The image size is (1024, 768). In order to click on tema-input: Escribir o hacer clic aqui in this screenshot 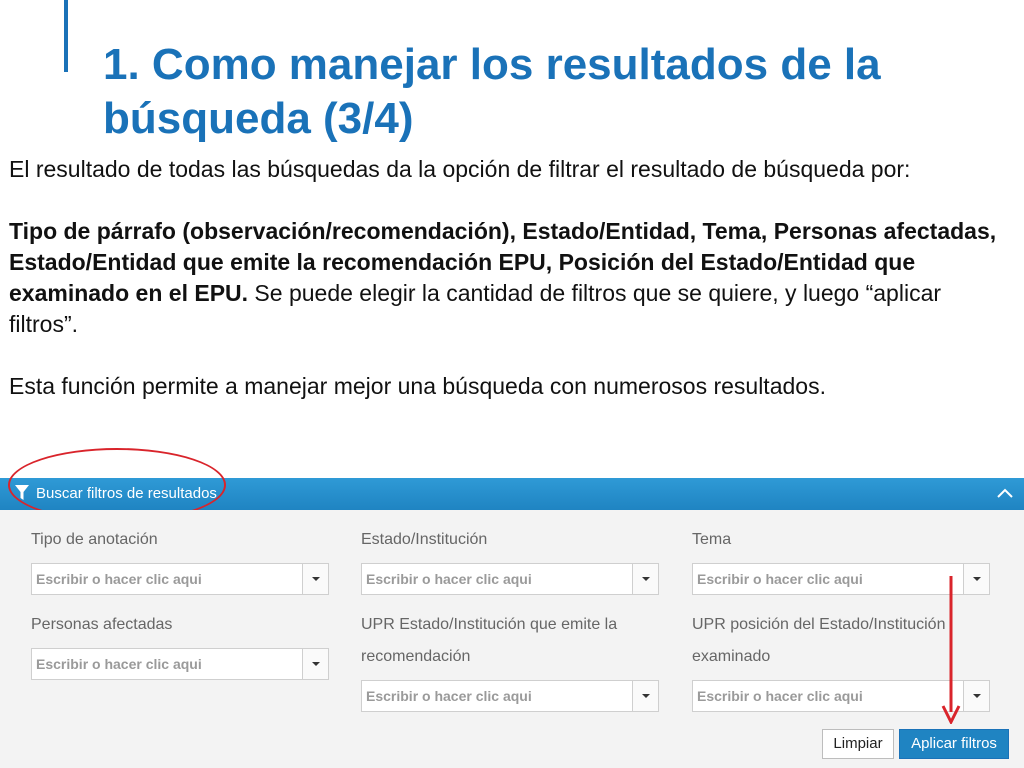, I will do `click(828, 579)`.